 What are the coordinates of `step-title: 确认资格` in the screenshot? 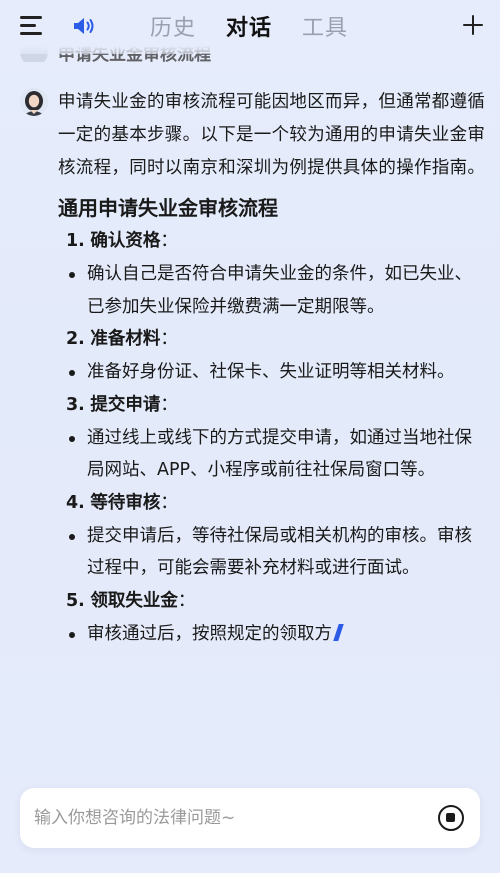 It's located at (125, 241).